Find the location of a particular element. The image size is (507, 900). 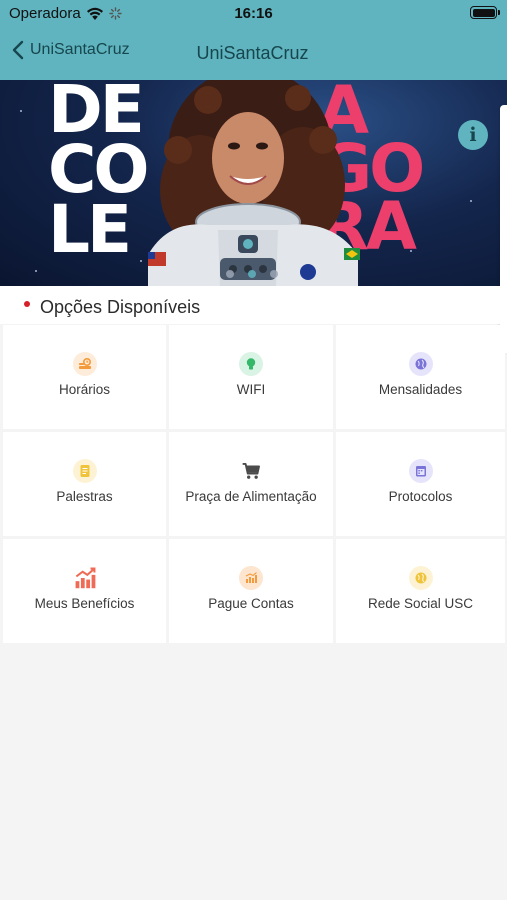

schedule-icon is located at coordinates (84, 364).